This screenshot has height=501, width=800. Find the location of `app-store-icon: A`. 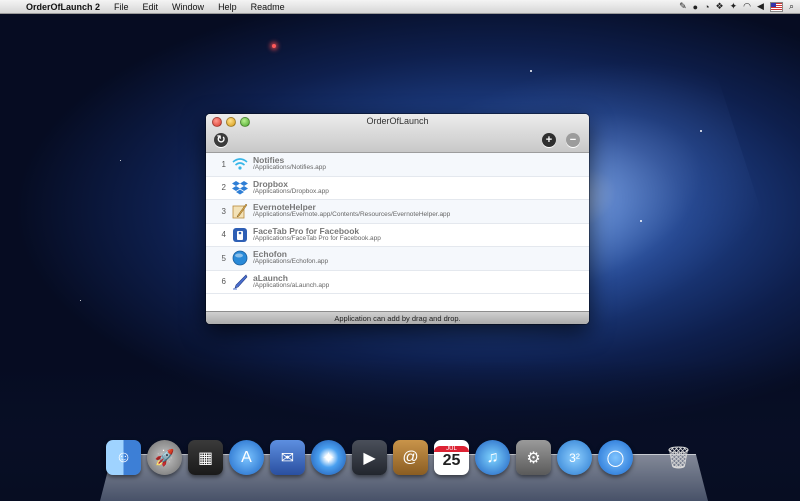

app-store-icon: A is located at coordinates (246, 457).